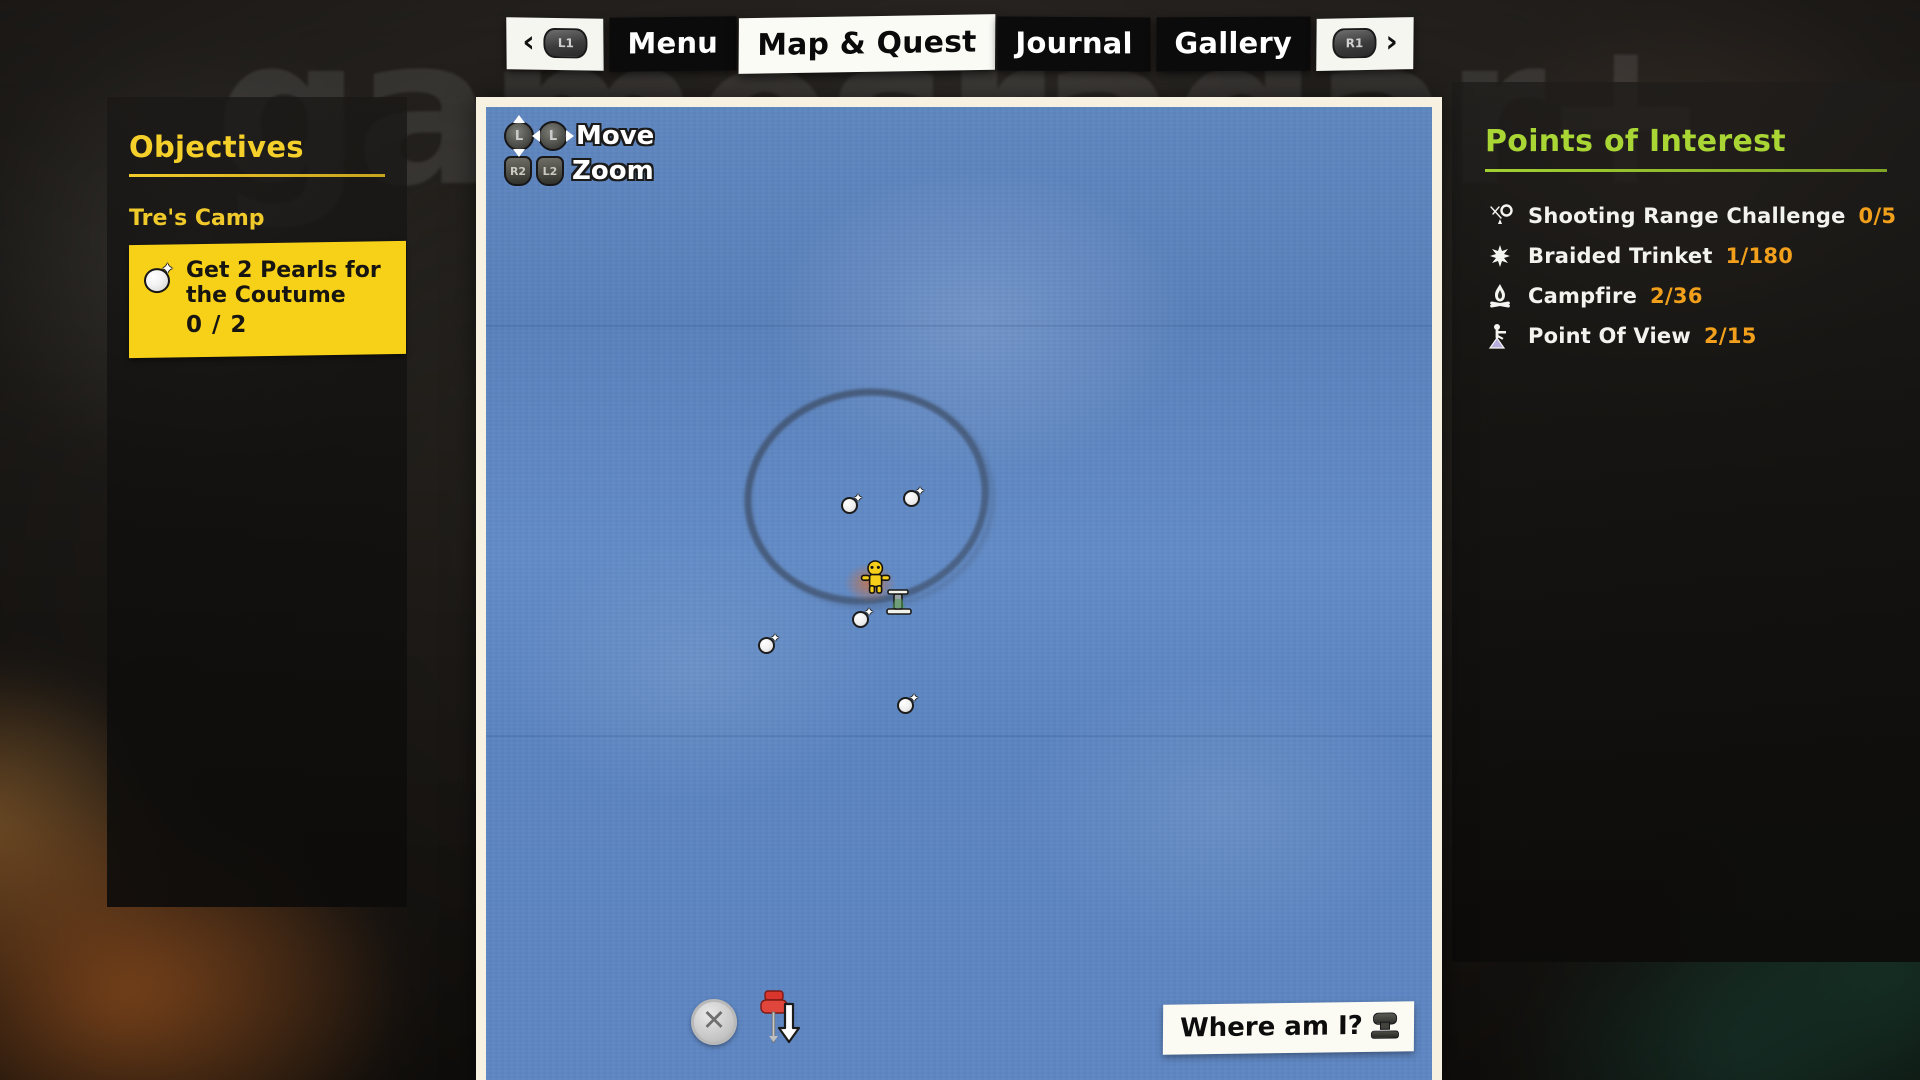 Image resolution: width=1920 pixels, height=1080 pixels. What do you see at coordinates (159, 276) in the screenshot?
I see `pearl-icon: ✦` at bounding box center [159, 276].